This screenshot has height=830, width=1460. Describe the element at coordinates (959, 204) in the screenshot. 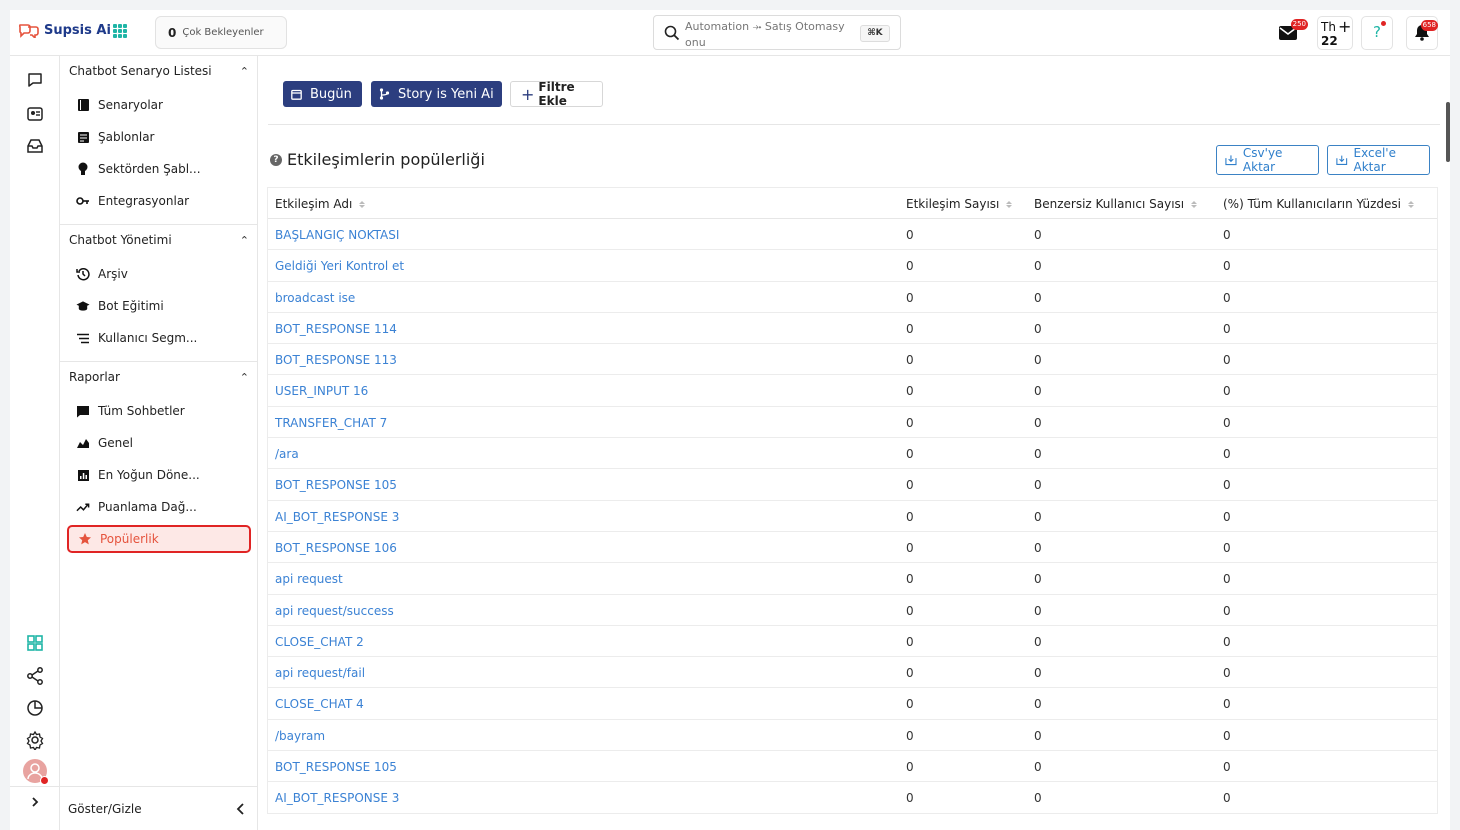

I see `column-header-count: Etkileşim Sayısı` at that location.